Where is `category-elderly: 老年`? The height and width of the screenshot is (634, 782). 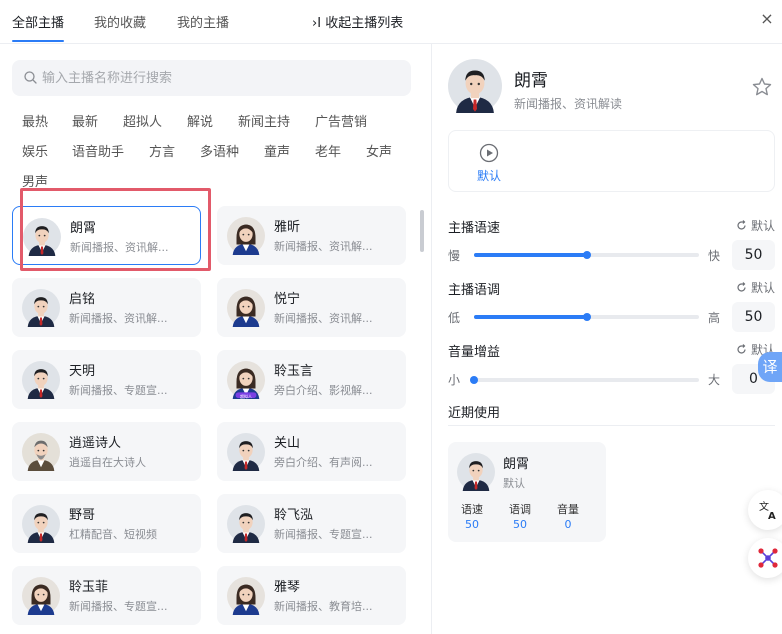 category-elderly: 老年 is located at coordinates (328, 150).